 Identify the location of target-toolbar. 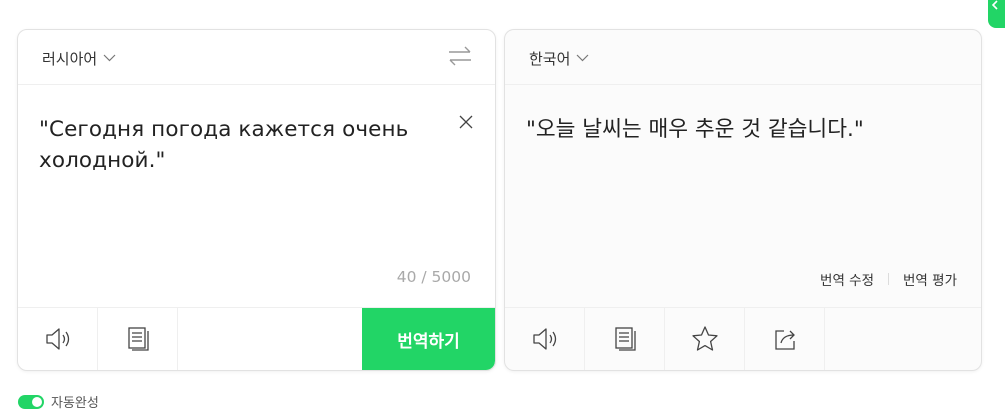
(743, 338).